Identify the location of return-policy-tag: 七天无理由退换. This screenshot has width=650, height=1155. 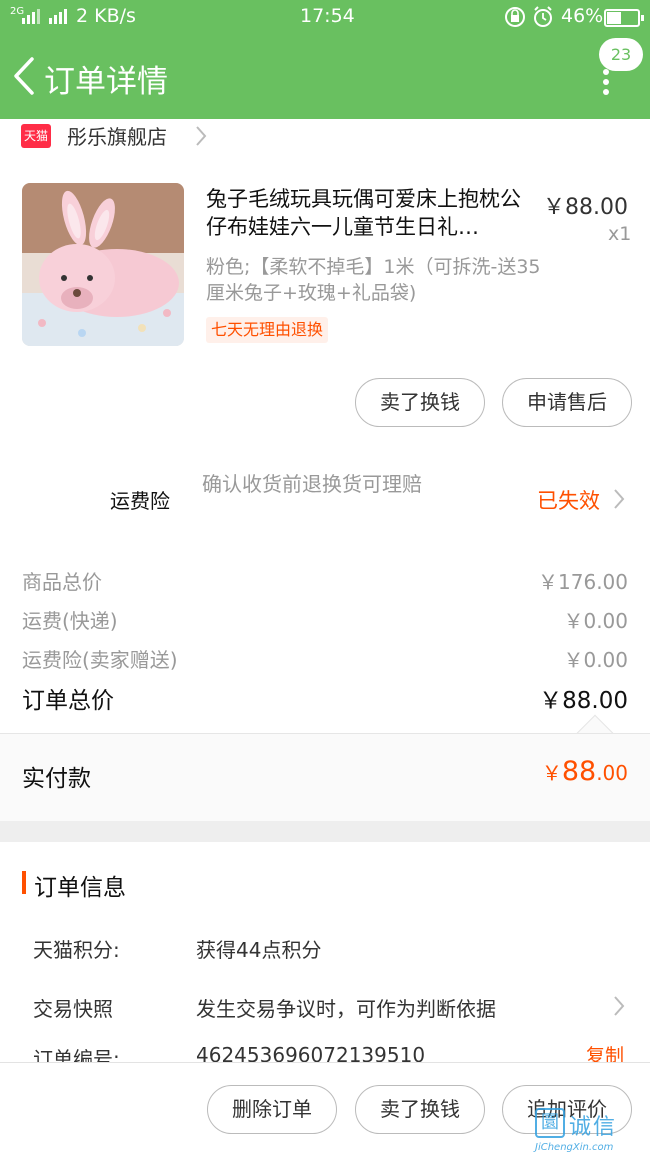
(267, 330).